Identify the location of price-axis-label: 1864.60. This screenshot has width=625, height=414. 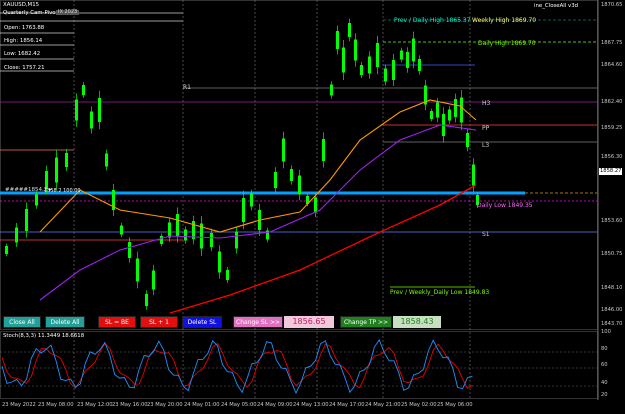
(612, 65).